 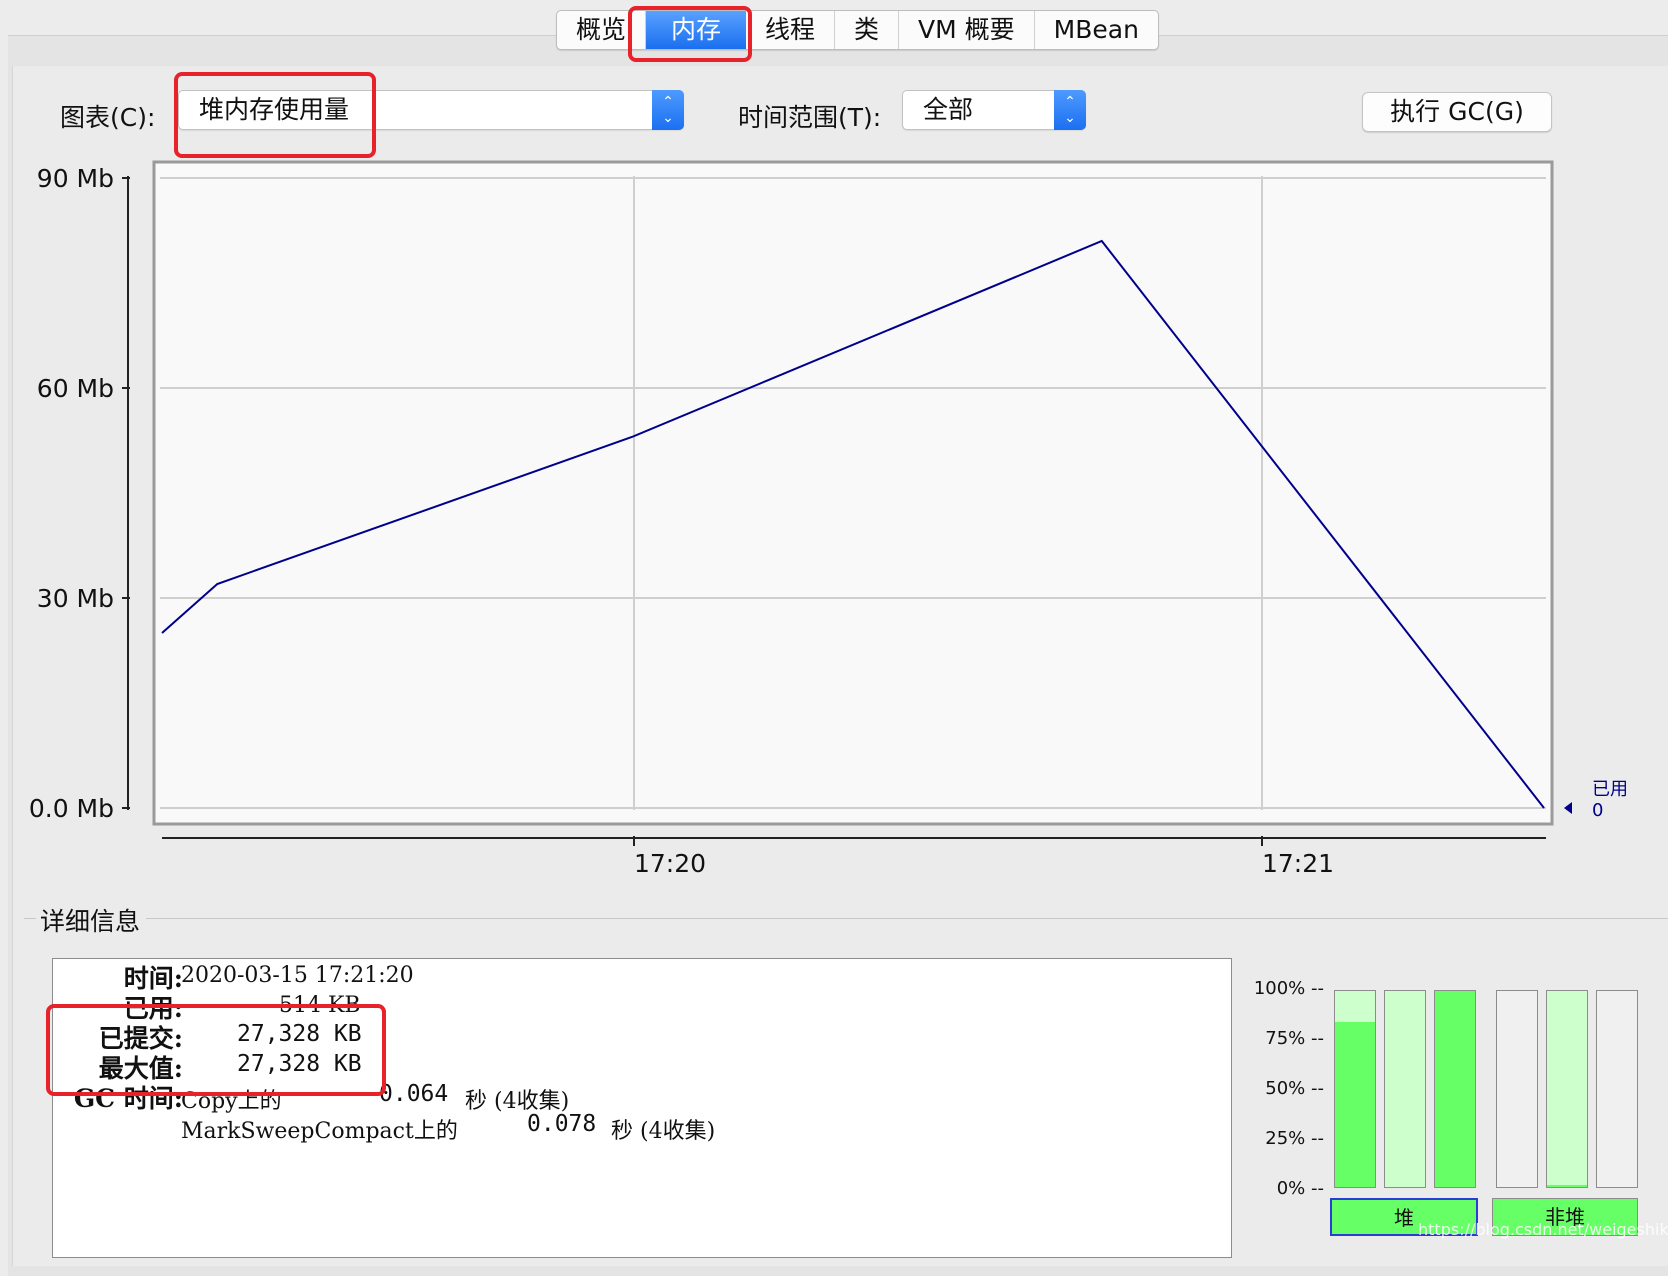 I want to click on details-title: 详细信息, so click(x=91, y=920).